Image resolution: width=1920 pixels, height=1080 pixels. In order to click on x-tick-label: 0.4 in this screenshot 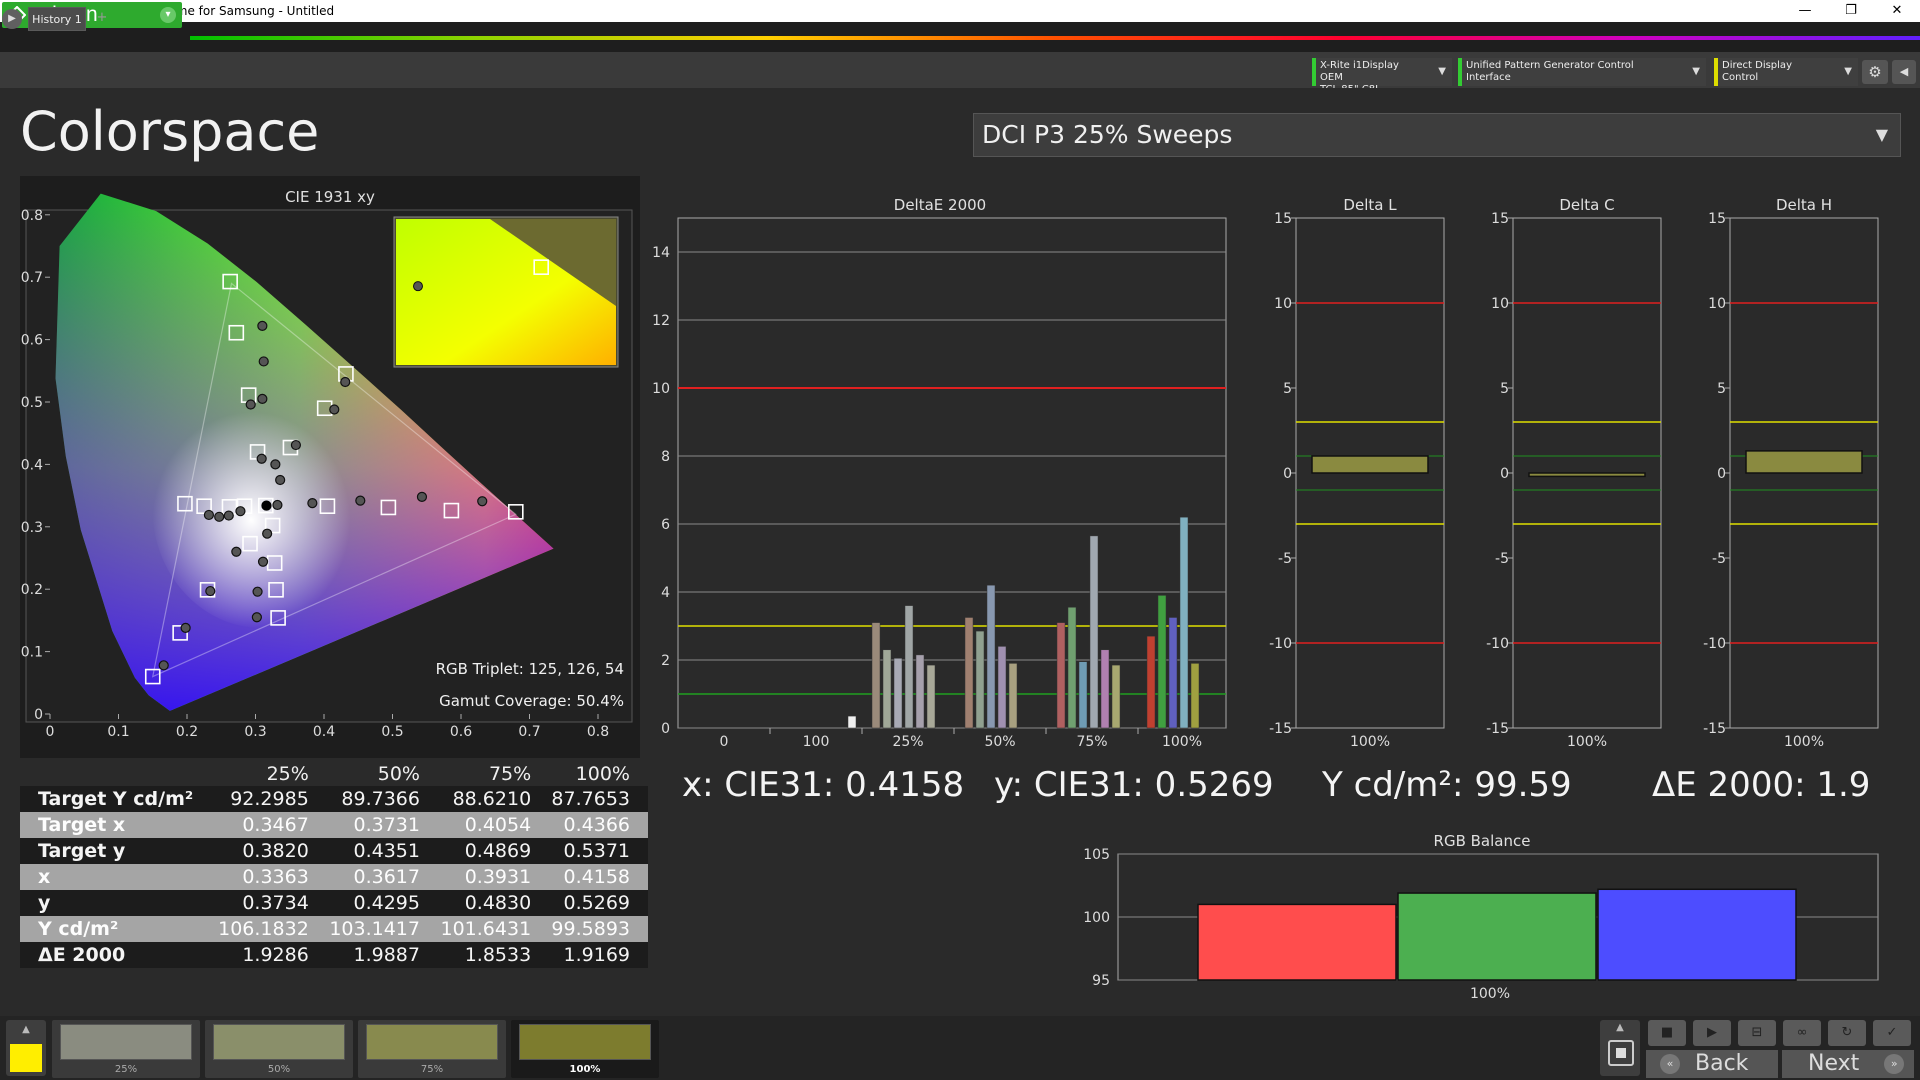, I will do `click(324, 732)`.